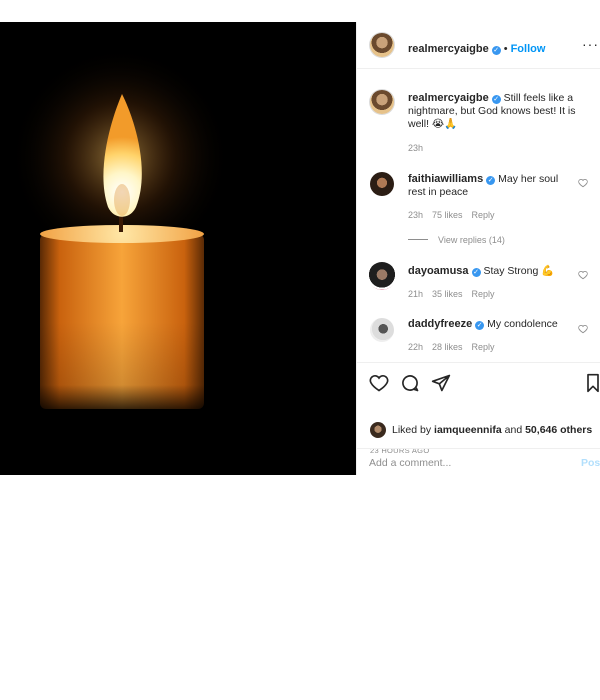 This screenshot has height=700, width=600. I want to click on more-options-icon: ···, so click(590, 44).